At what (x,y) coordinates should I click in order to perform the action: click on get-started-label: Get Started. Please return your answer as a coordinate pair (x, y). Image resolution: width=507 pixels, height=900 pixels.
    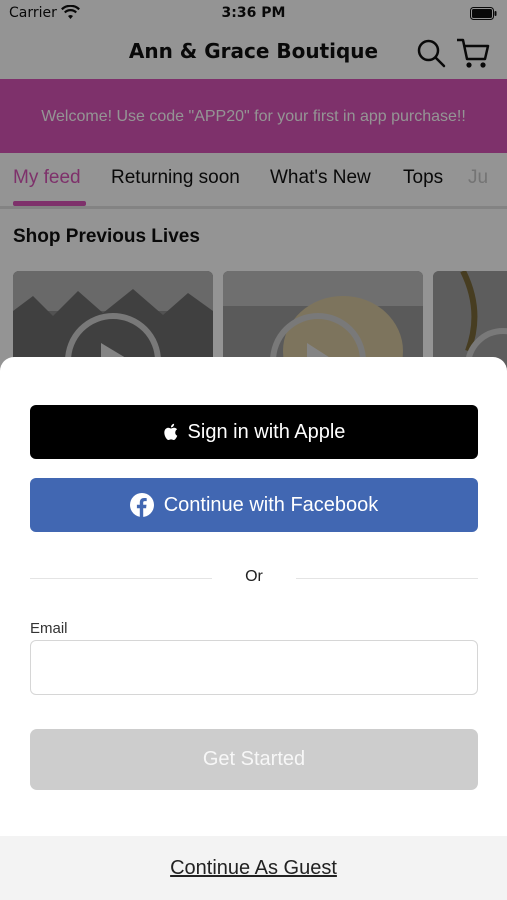
    Looking at the image, I should click on (254, 759).